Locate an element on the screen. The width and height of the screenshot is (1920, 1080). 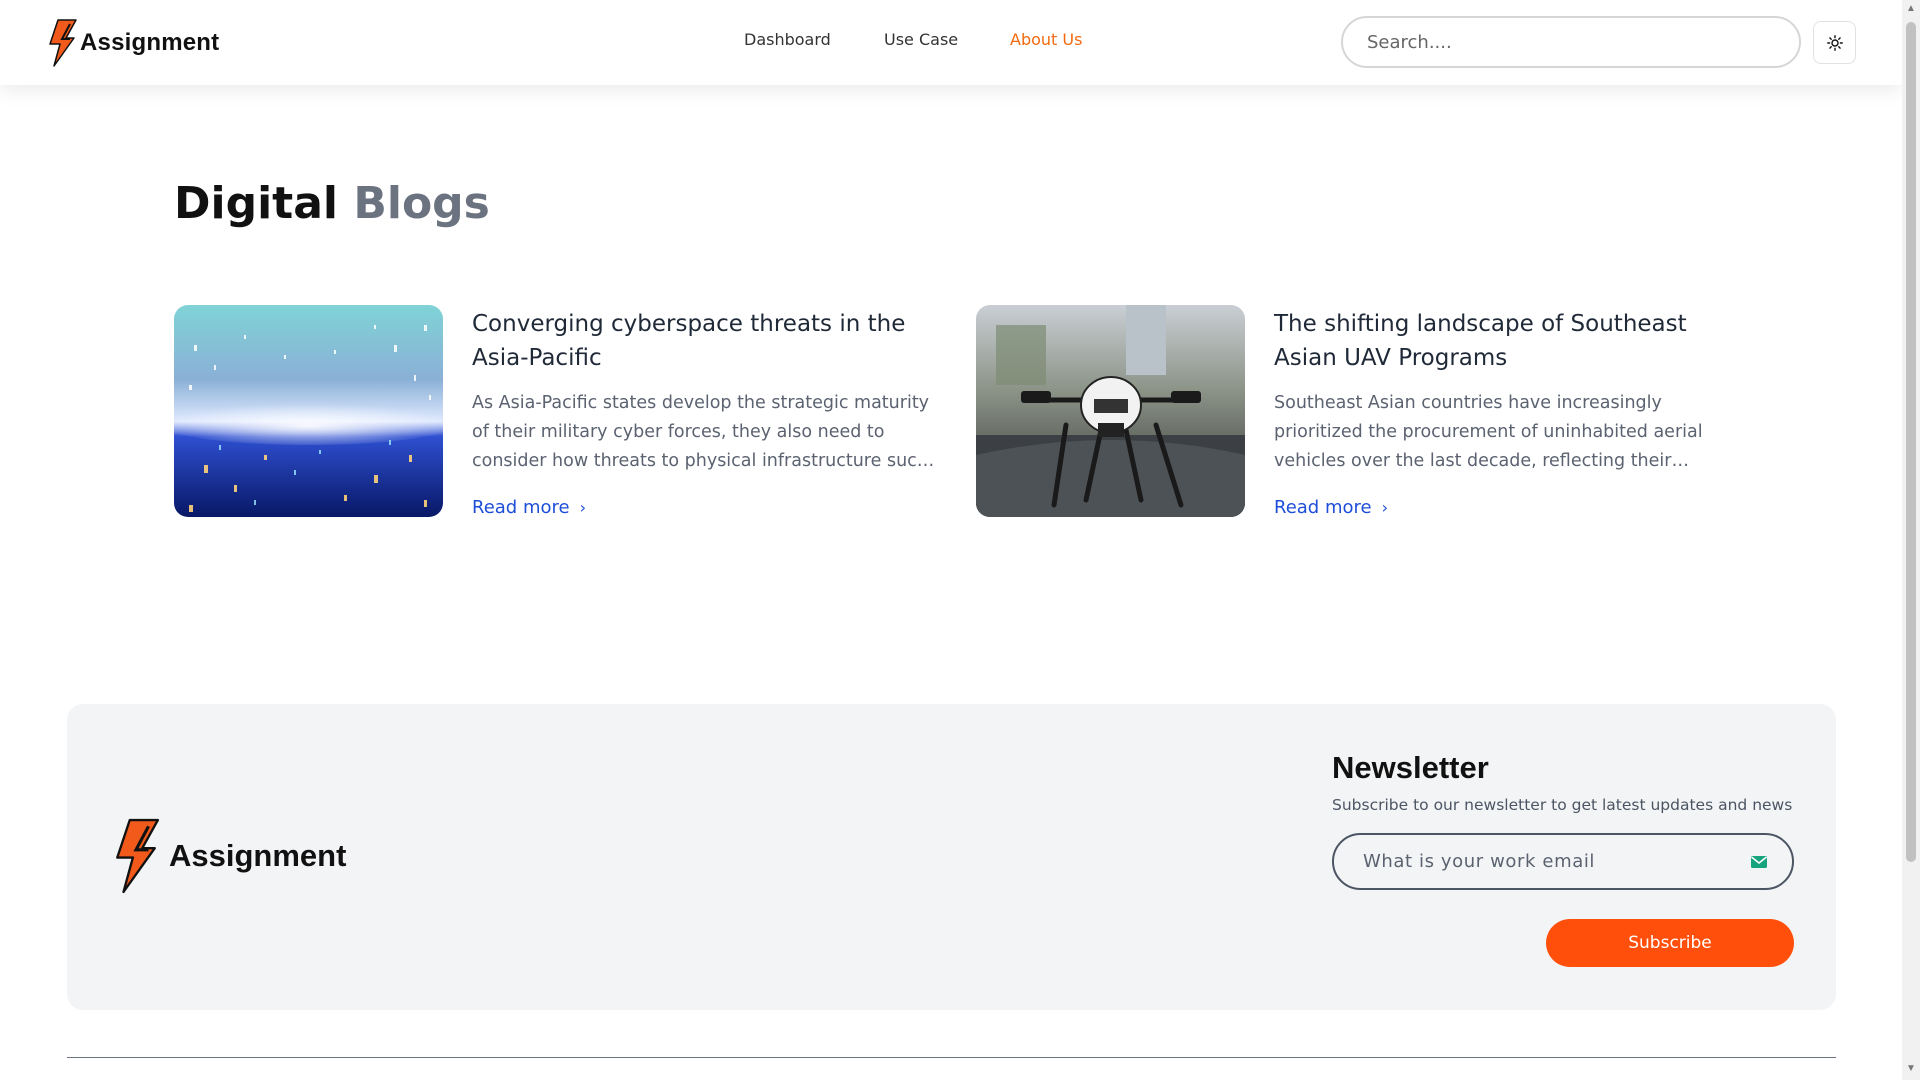
newsletter-email-wrapper is located at coordinates (1563, 861).